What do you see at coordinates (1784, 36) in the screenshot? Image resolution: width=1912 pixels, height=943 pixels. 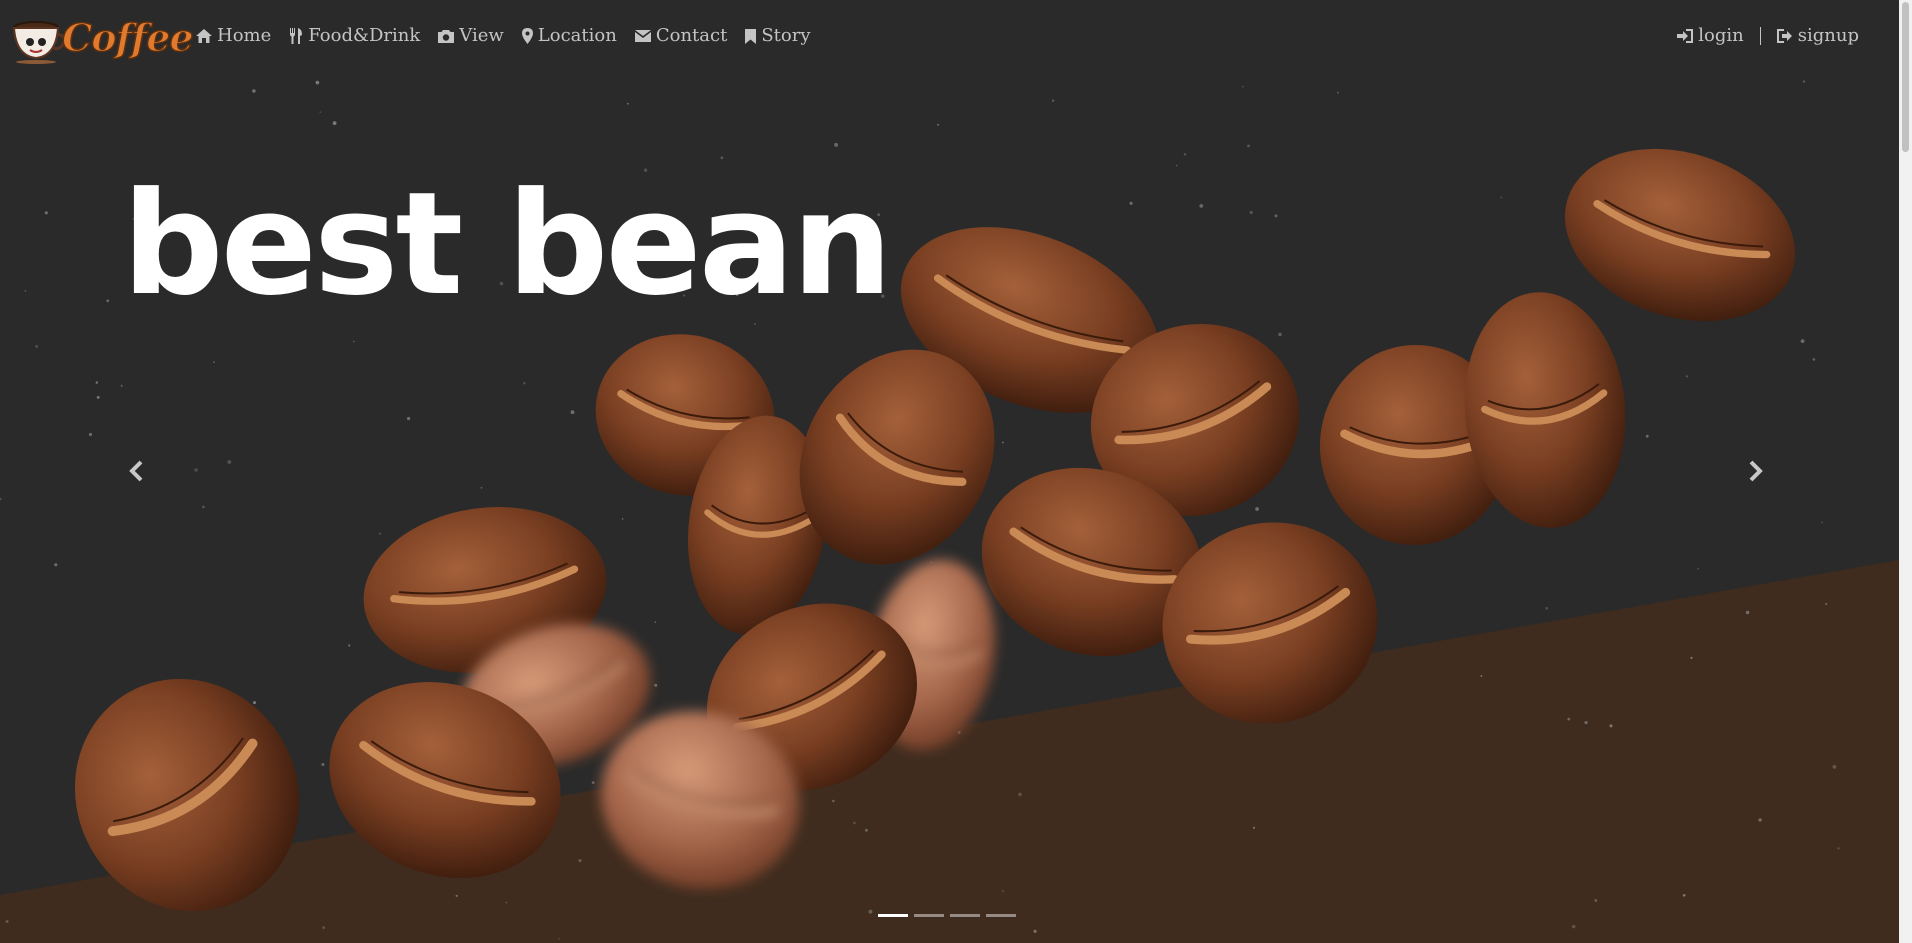 I see `signup-icon` at bounding box center [1784, 36].